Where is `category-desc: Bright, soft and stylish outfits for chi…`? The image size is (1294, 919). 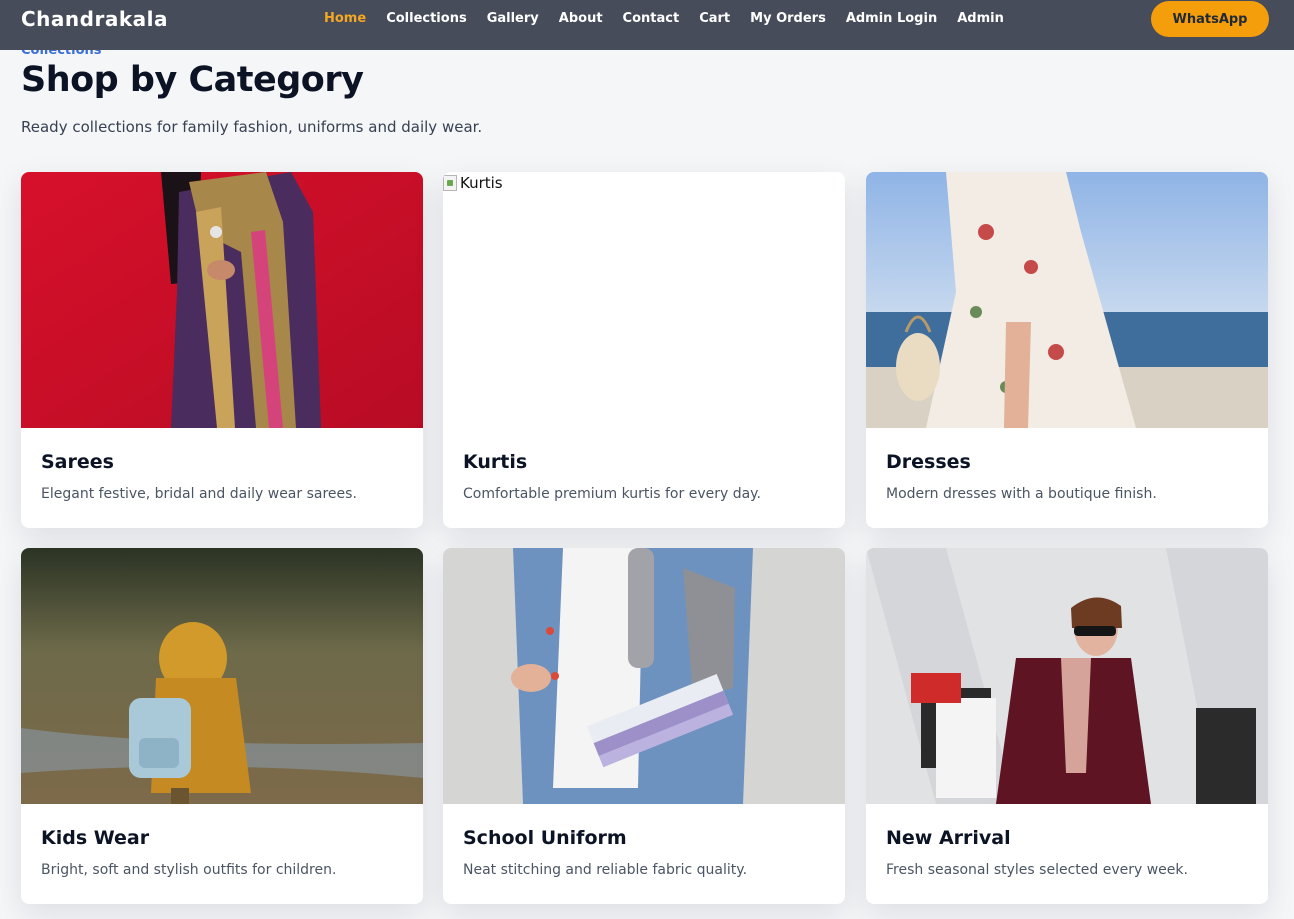
category-desc: Bright, soft and stylish outfits for chi… is located at coordinates (189, 870).